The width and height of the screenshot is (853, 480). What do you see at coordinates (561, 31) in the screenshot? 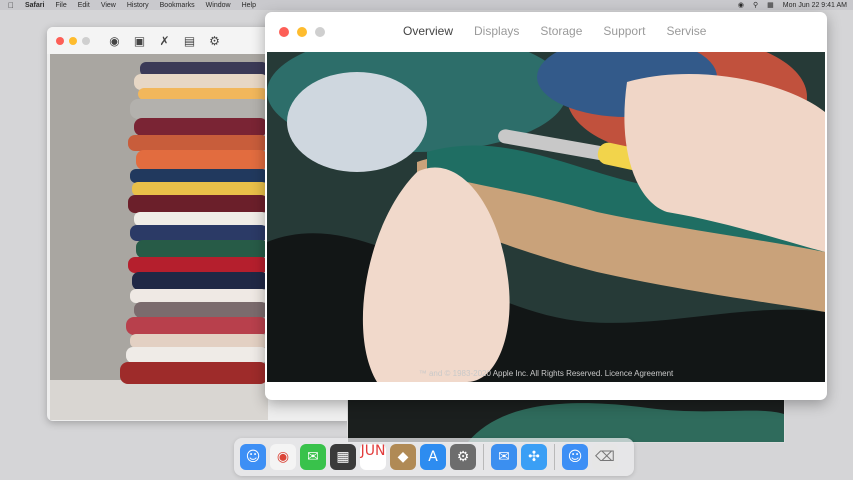
I see `tab-storage: Storage` at bounding box center [561, 31].